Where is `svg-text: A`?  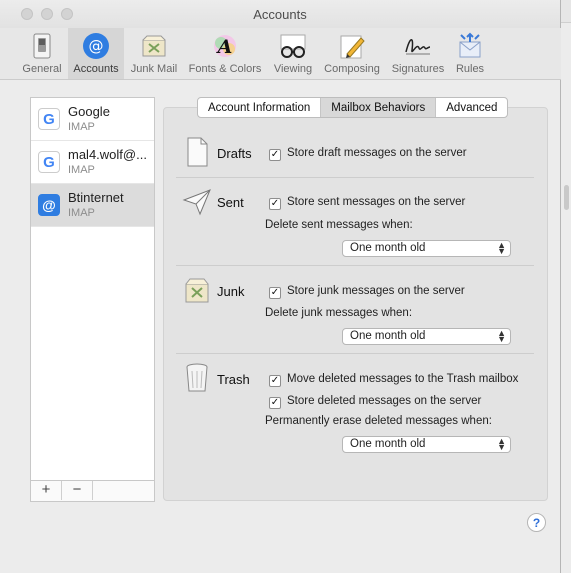
svg-text: A is located at coordinates (224, 47).